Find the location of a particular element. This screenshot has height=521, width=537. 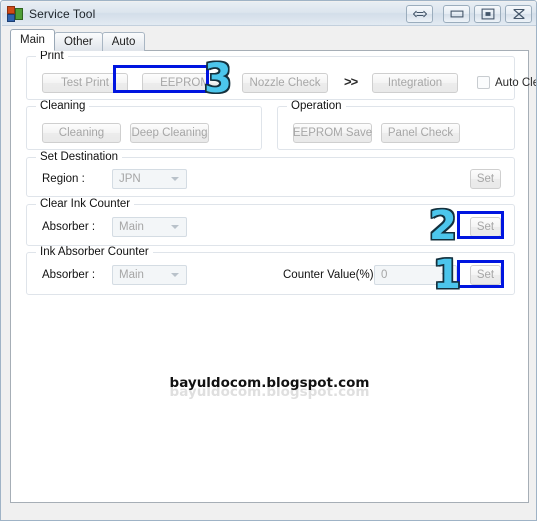

tab-strip: Main Other Auto is located at coordinates (78, 40).